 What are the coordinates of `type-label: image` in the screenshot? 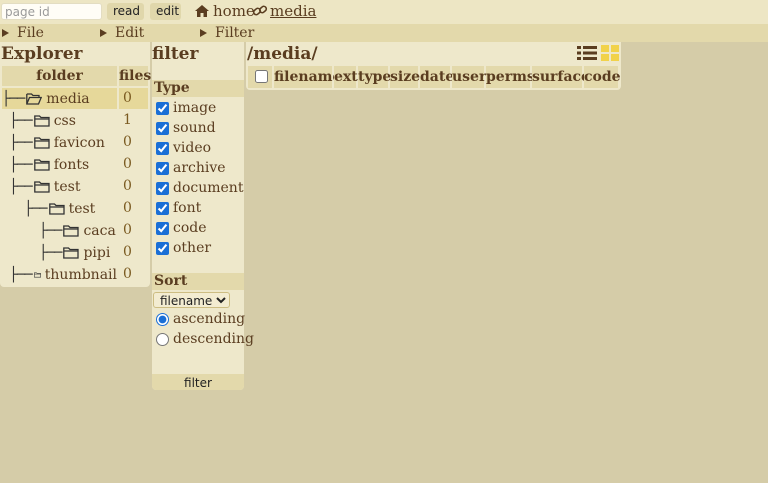 It's located at (195, 108).